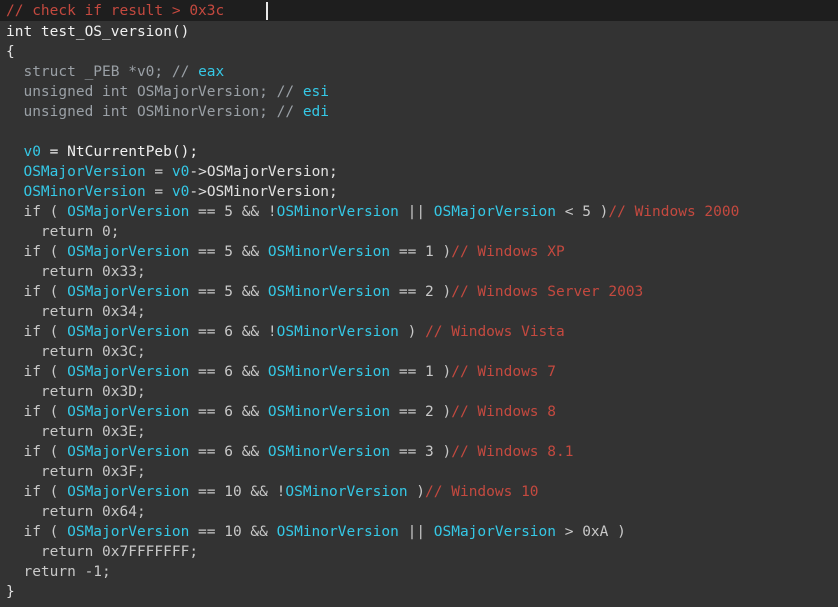 The width and height of the screenshot is (838, 607). What do you see at coordinates (76, 352) in the screenshot?
I see `code-token: return 0x3C;` at bounding box center [76, 352].